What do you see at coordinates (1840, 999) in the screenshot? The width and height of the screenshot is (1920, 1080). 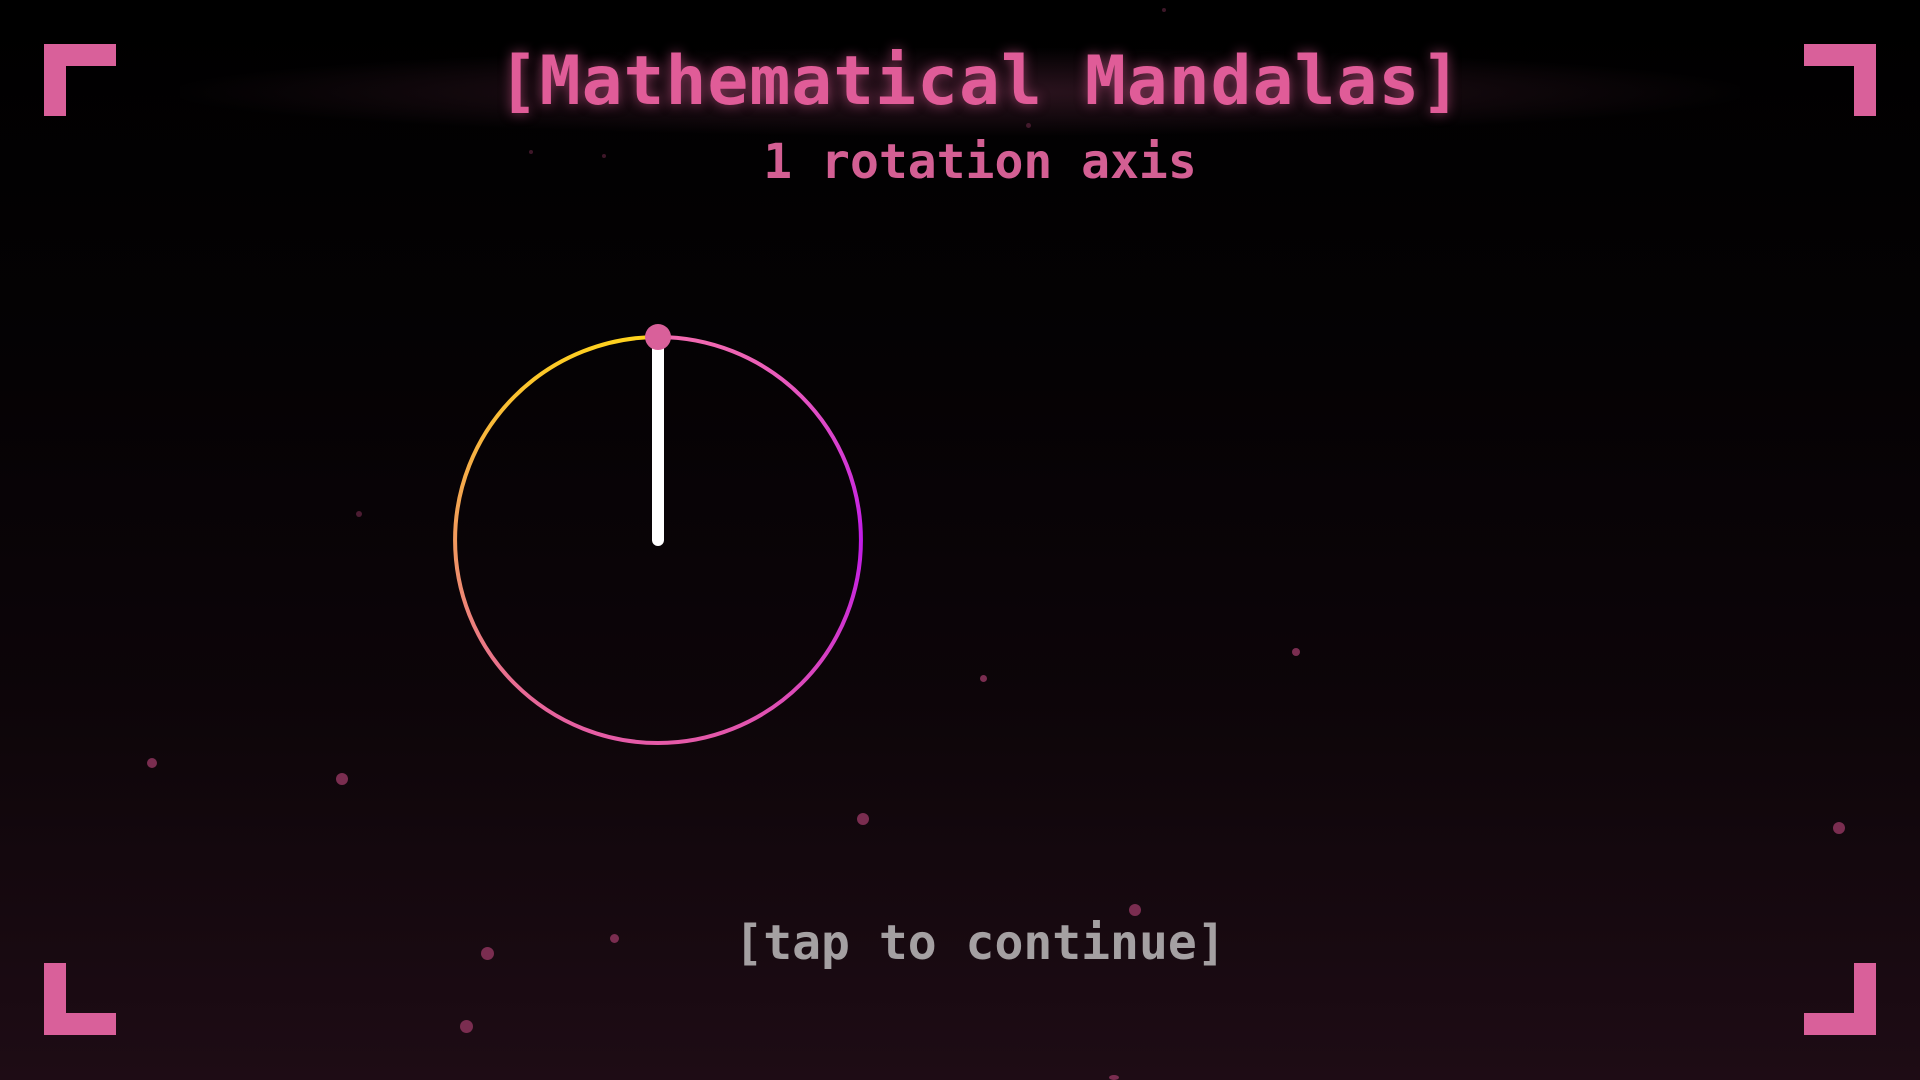 I see `frame-corner-bottom-right` at bounding box center [1840, 999].